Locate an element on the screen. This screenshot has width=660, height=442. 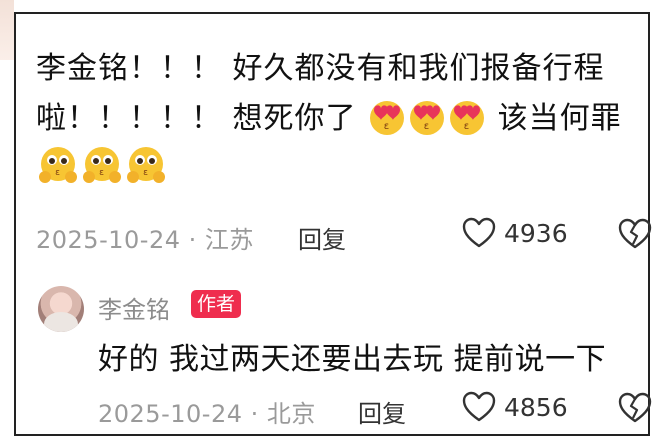
comment-reply-button: 回复 is located at coordinates (322, 237).